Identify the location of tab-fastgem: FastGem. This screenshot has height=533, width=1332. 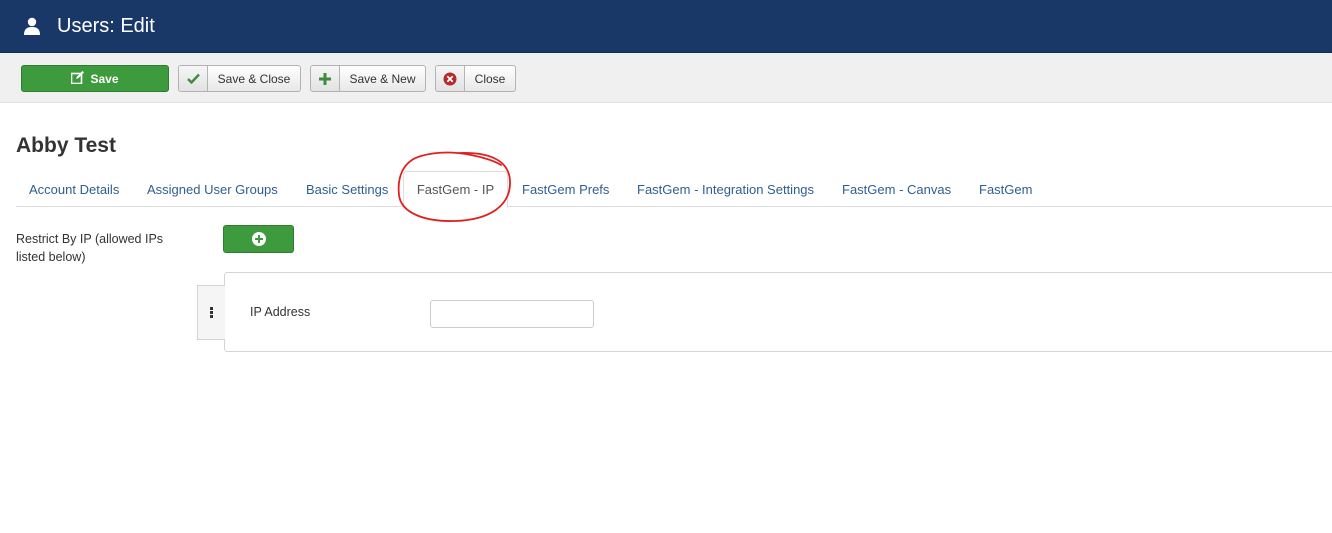
(1005, 189).